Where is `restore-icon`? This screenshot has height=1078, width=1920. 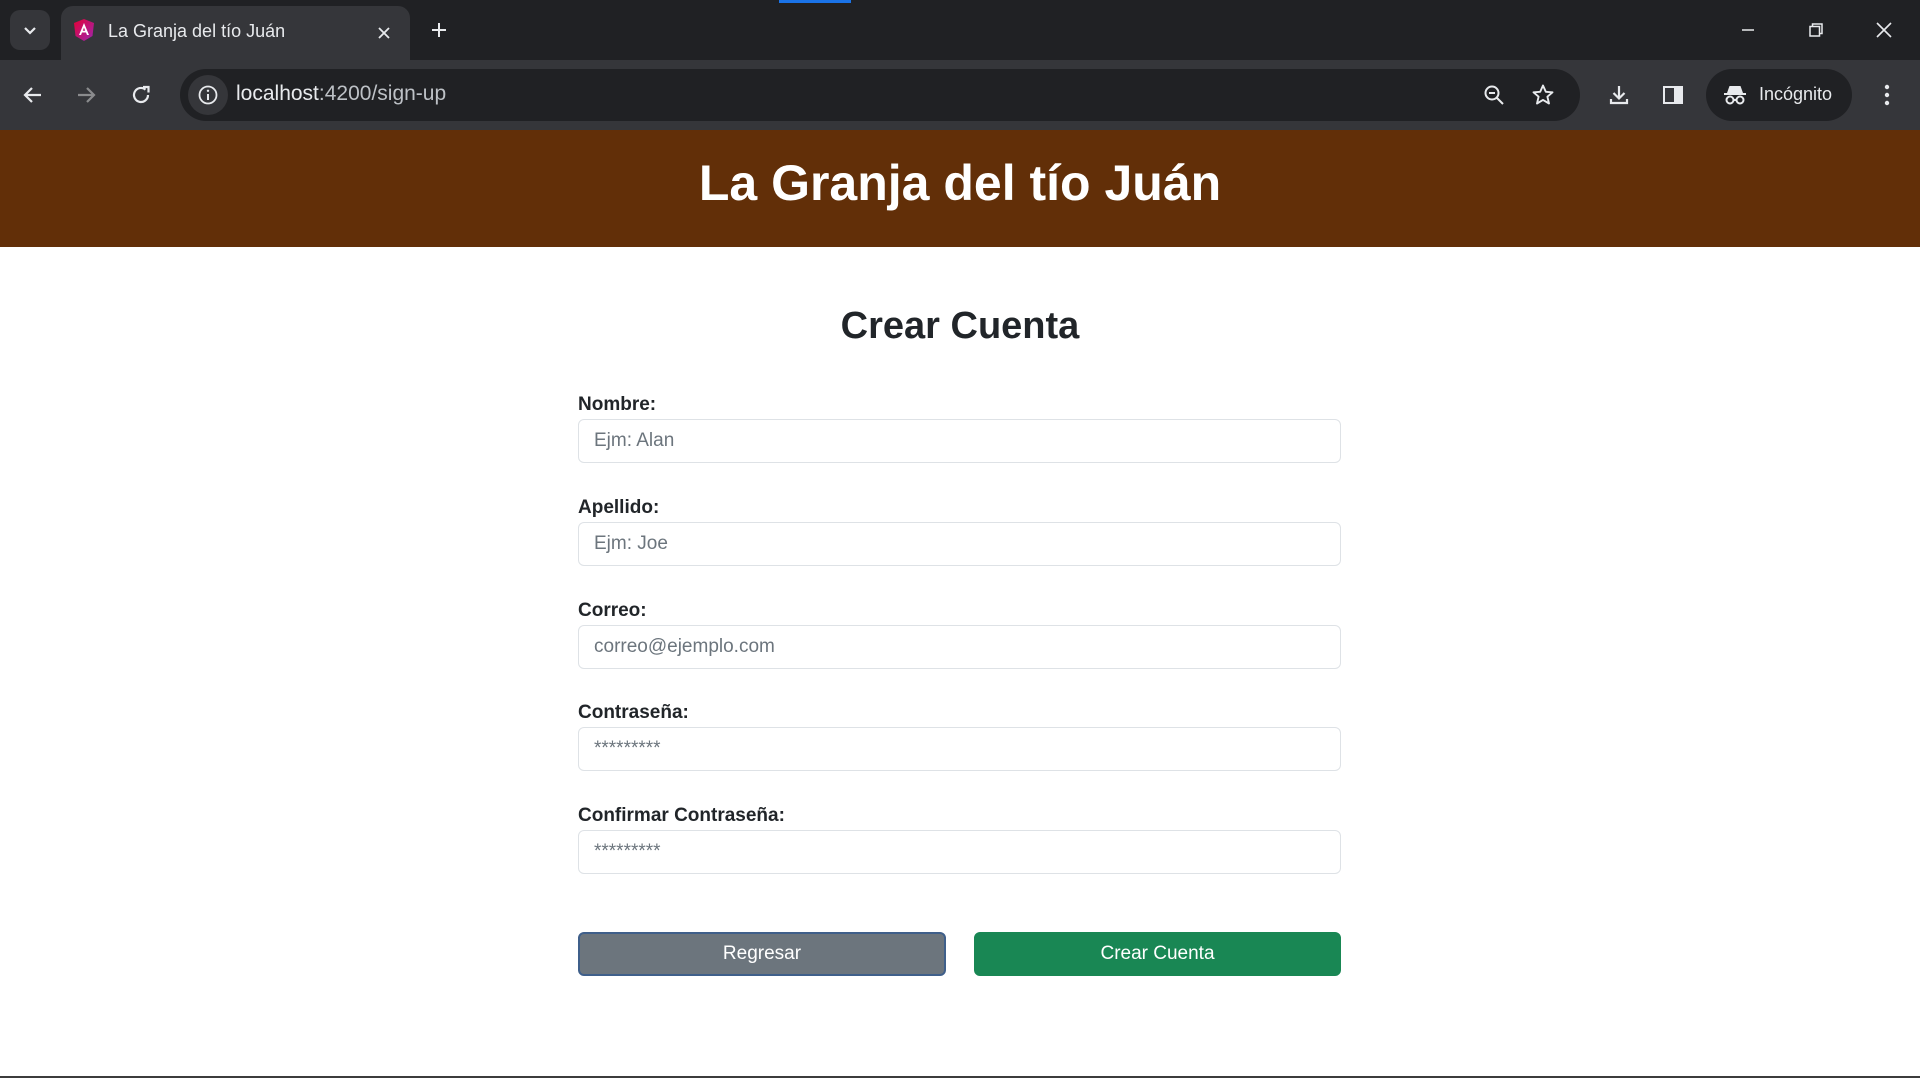 restore-icon is located at coordinates (1816, 30).